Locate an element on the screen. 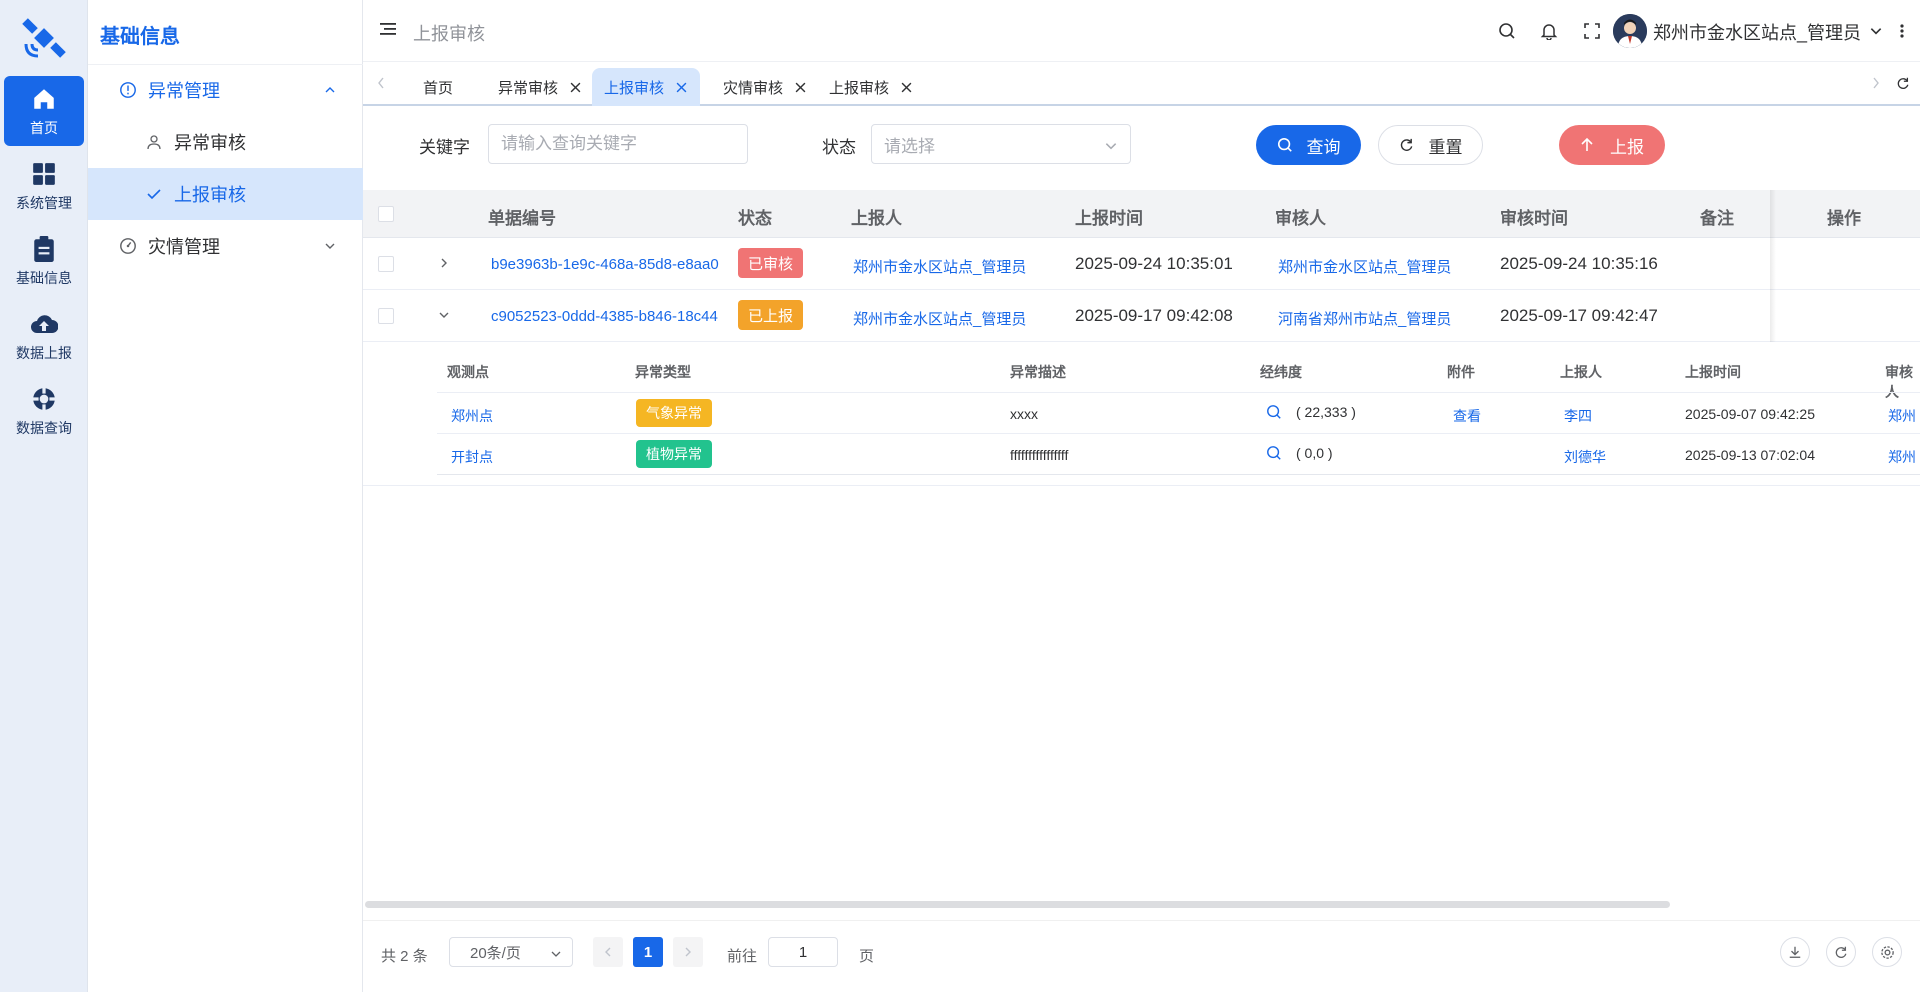 Image resolution: width=1920 pixels, height=992 pixels. lifebuoy-icon is located at coordinates (44, 399).